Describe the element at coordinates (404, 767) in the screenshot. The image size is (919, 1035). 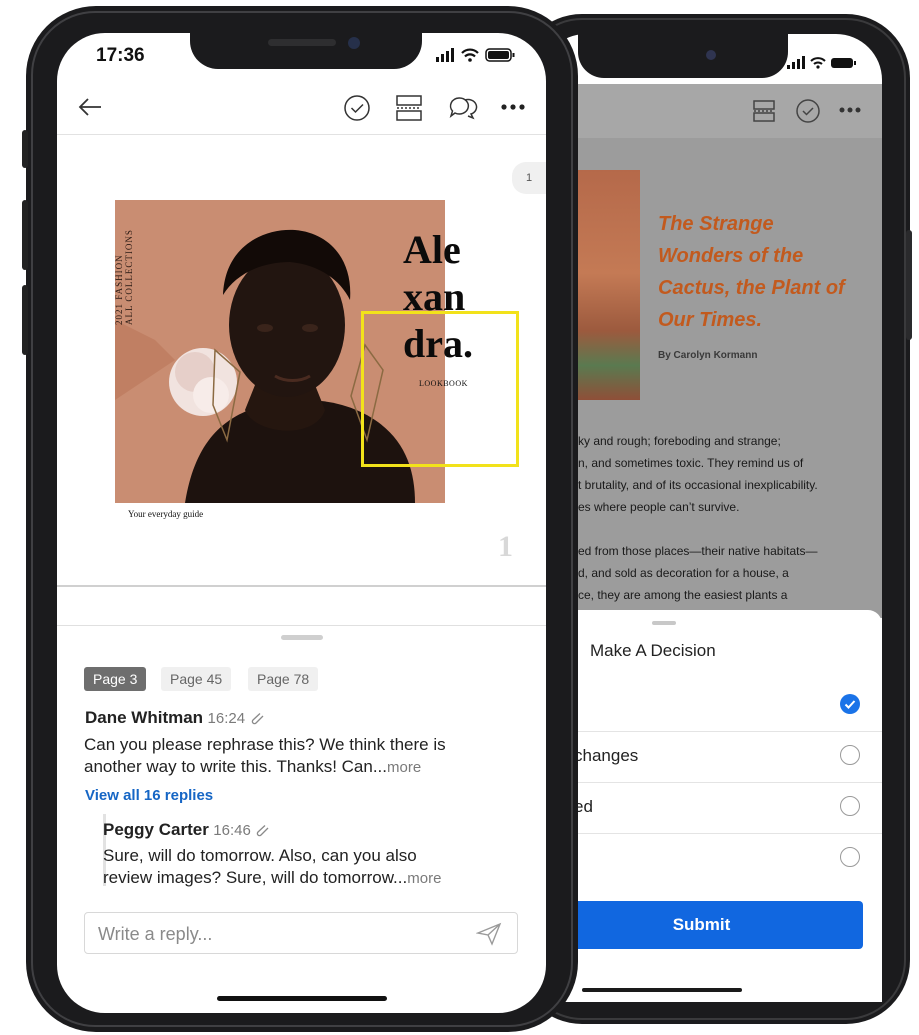
I see `comment-more-link: more` at that location.